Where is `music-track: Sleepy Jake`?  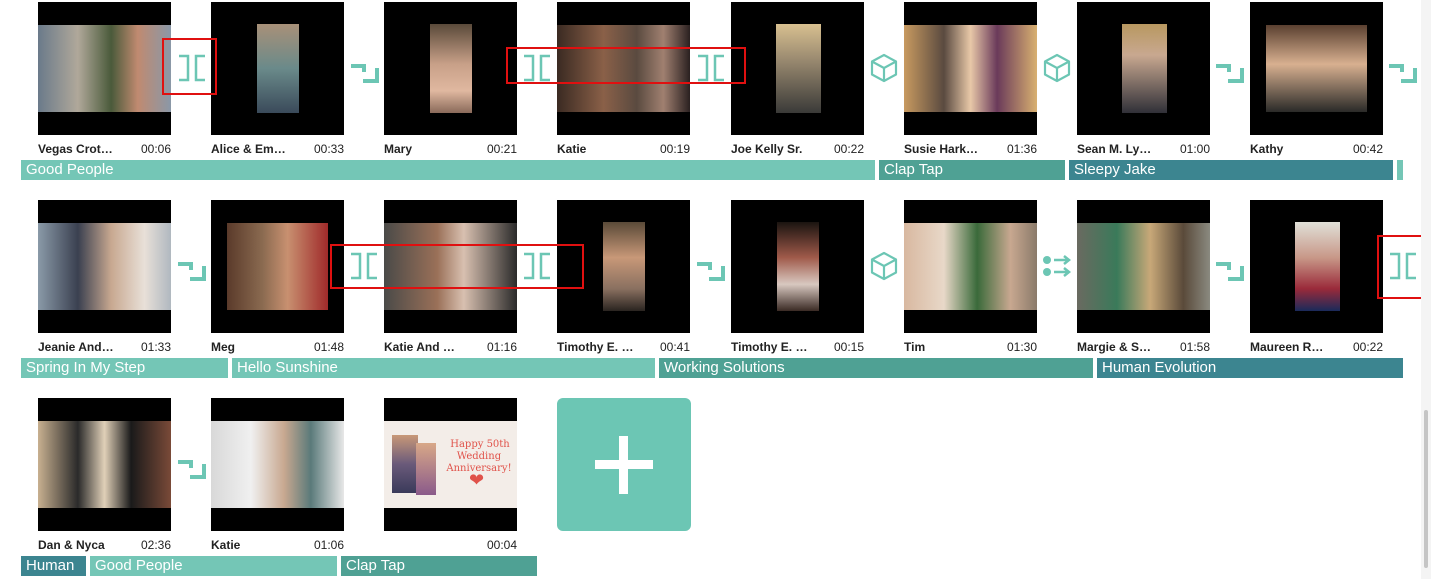
music-track: Sleepy Jake is located at coordinates (1231, 170).